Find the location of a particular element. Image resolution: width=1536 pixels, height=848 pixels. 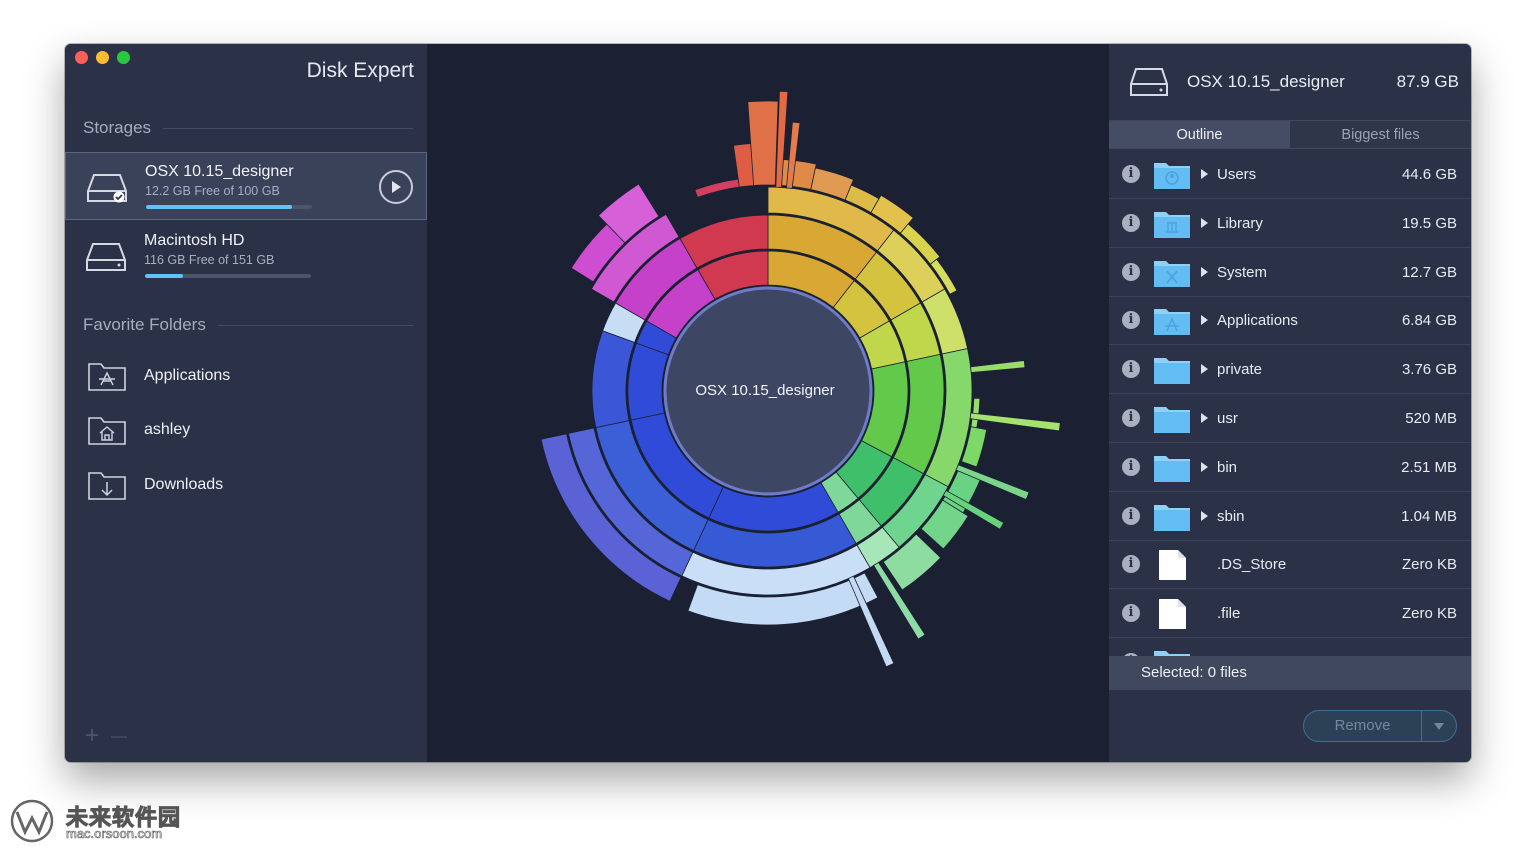

favorites-heading-label: Favorite Folders is located at coordinates (144, 324).